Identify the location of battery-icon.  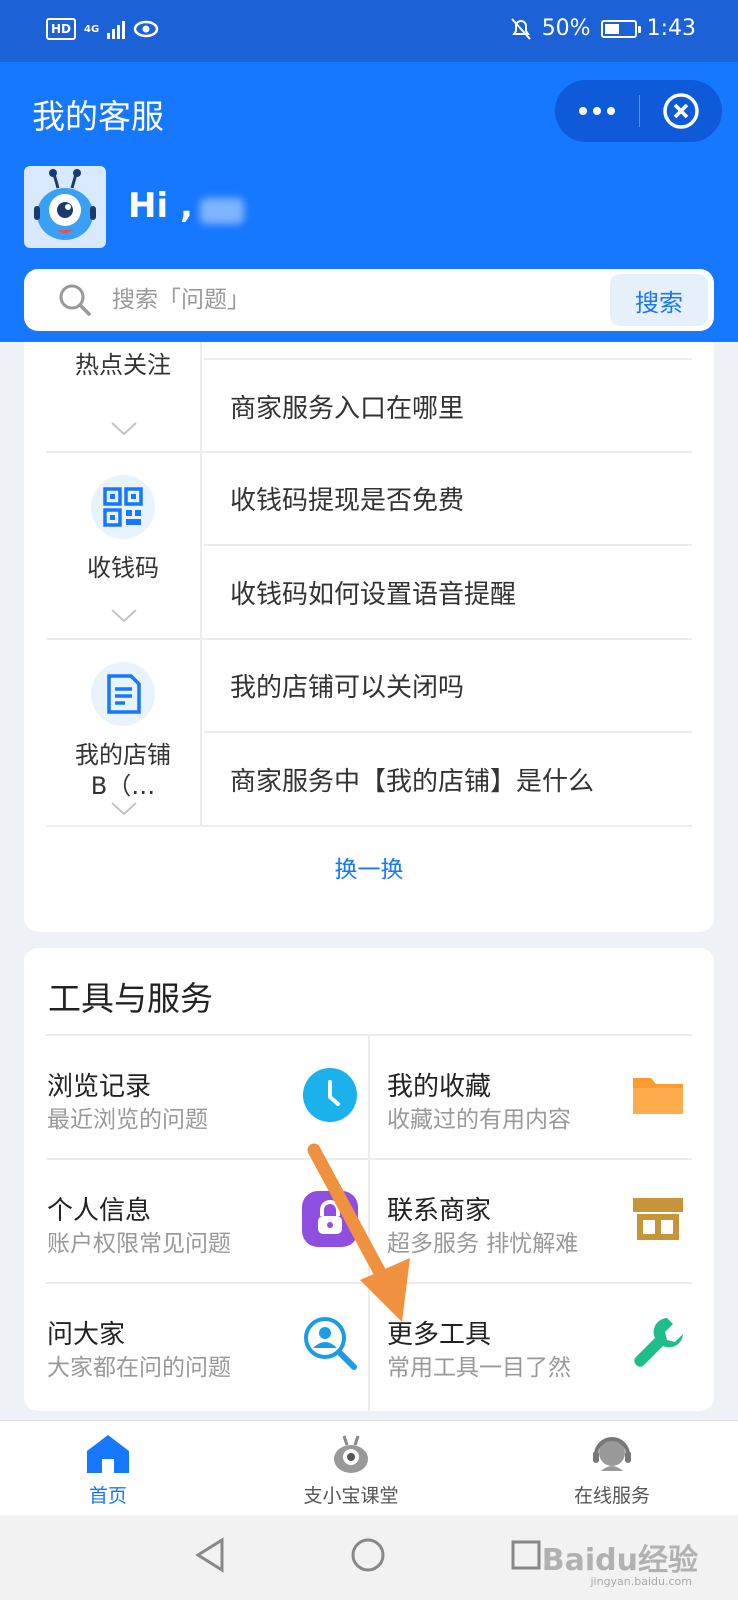
(620, 28).